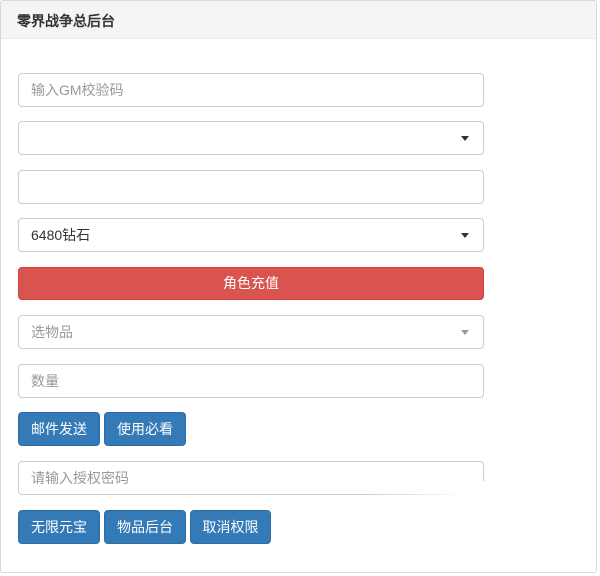 The width and height of the screenshot is (600, 576). I want to click on quantity-input, so click(251, 381).